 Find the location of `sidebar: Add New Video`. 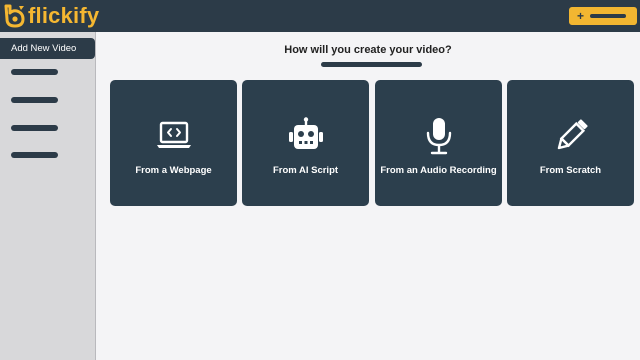

sidebar: Add New Video is located at coordinates (48, 196).